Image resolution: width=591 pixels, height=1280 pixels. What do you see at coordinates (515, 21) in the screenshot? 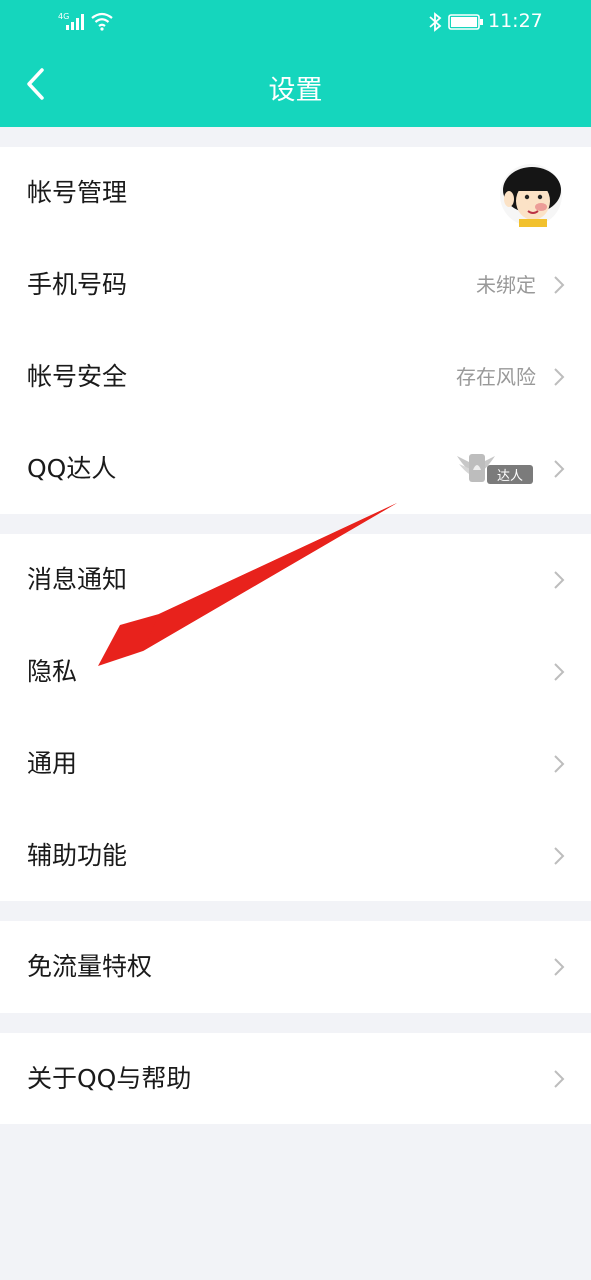
I see `clock: 11:27` at bounding box center [515, 21].